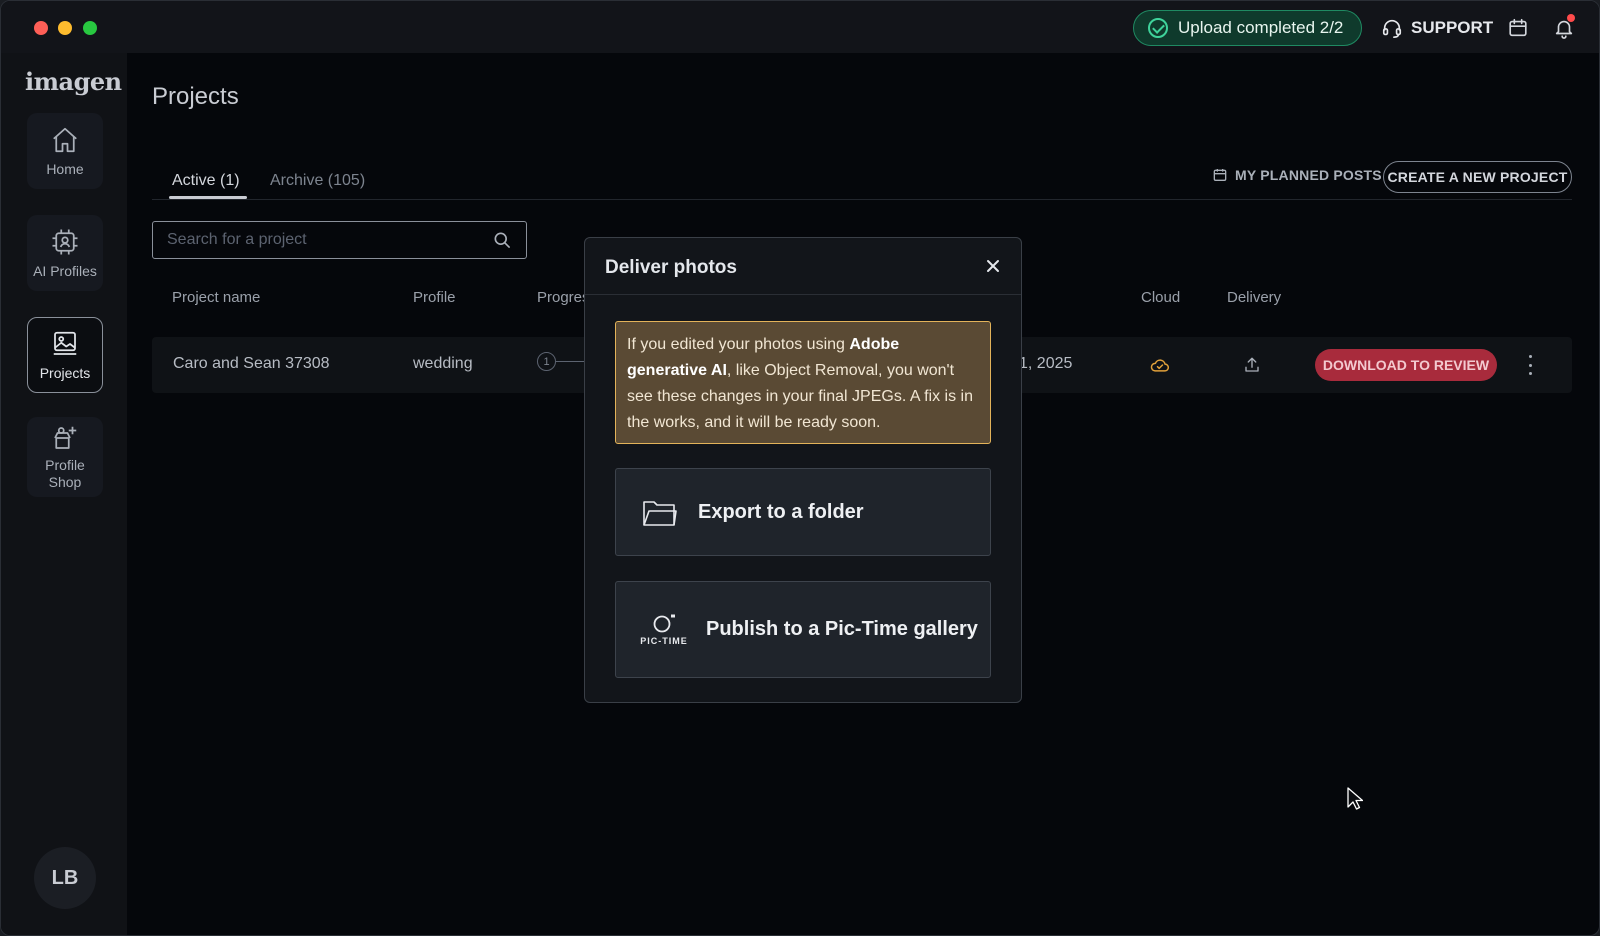  What do you see at coordinates (862, 199) in the screenshot?
I see `tabs-divider` at bounding box center [862, 199].